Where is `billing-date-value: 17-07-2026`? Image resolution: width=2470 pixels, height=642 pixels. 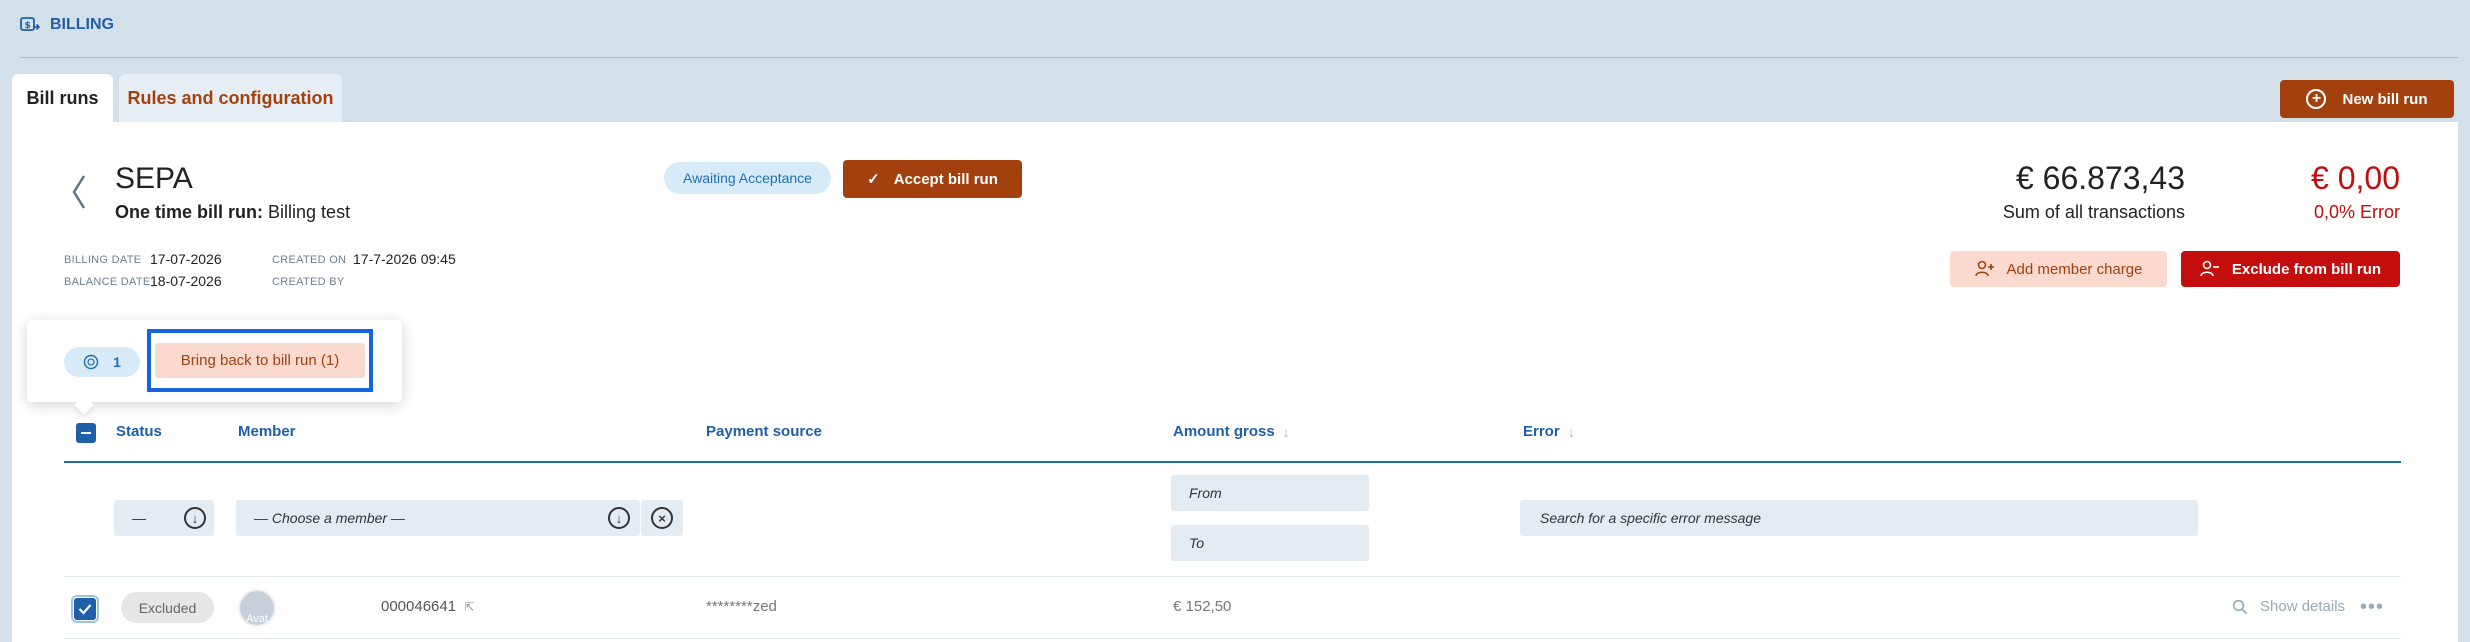 billing-date-value: 17-07-2026 is located at coordinates (186, 259).